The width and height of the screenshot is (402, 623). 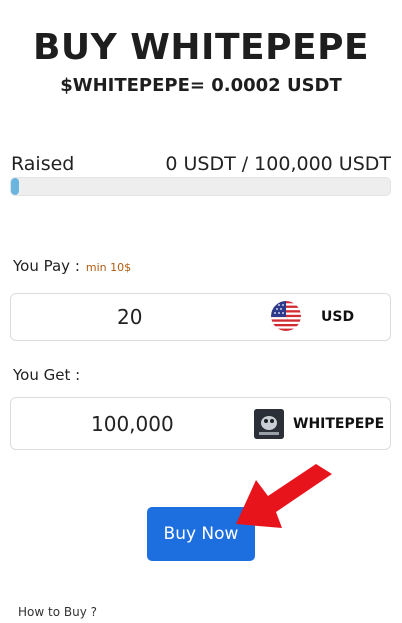 What do you see at coordinates (129, 317) in the screenshot?
I see `pay-amount-input: 20` at bounding box center [129, 317].